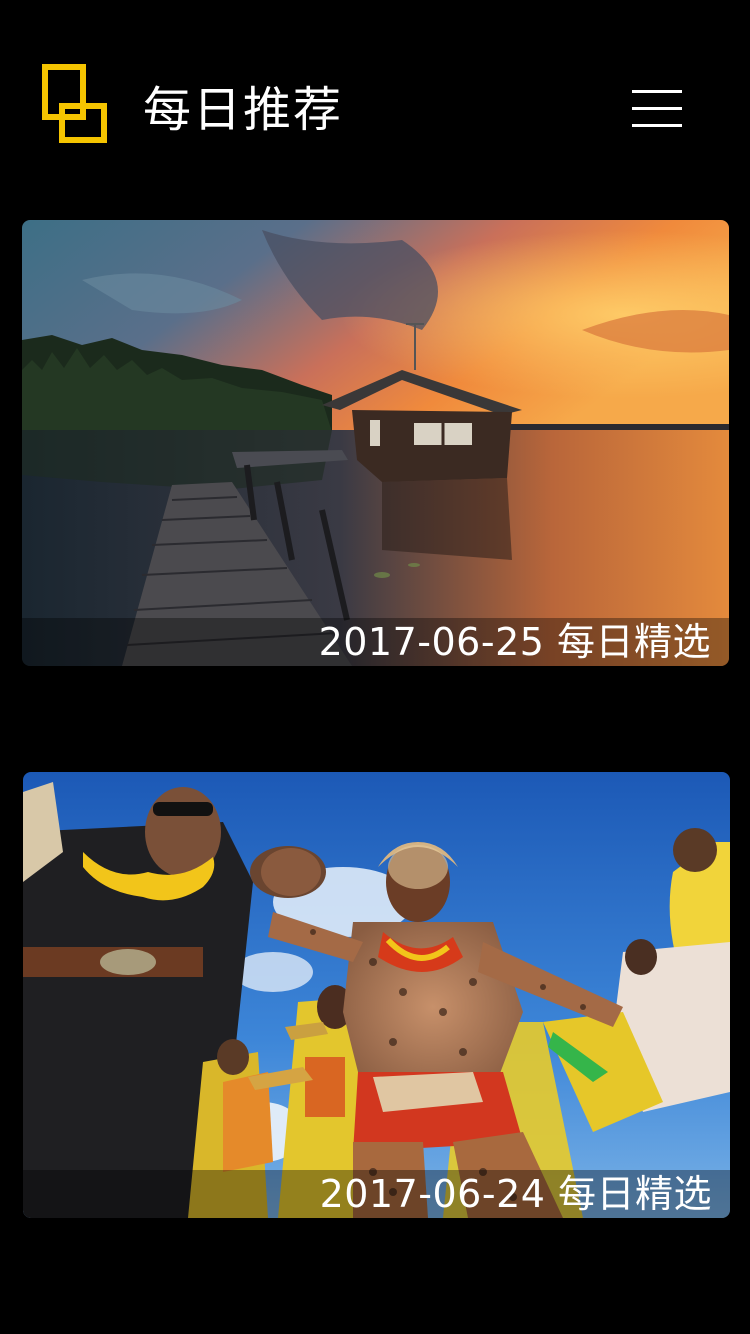 The image size is (750, 1334). I want to click on card-caption: 2017-06-24 每日精选, so click(515, 1194).